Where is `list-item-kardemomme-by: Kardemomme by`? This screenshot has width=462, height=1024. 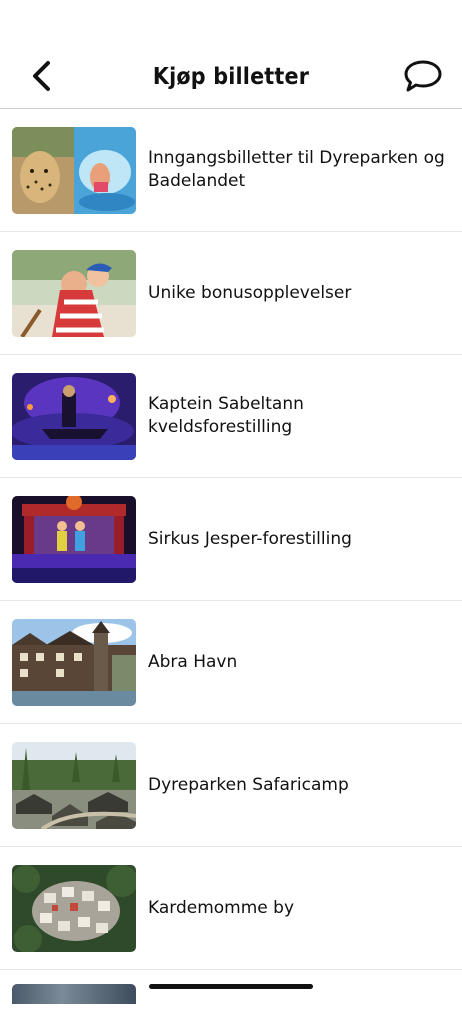
list-item-kardemomme-by: Kardemomme by is located at coordinates (231, 908).